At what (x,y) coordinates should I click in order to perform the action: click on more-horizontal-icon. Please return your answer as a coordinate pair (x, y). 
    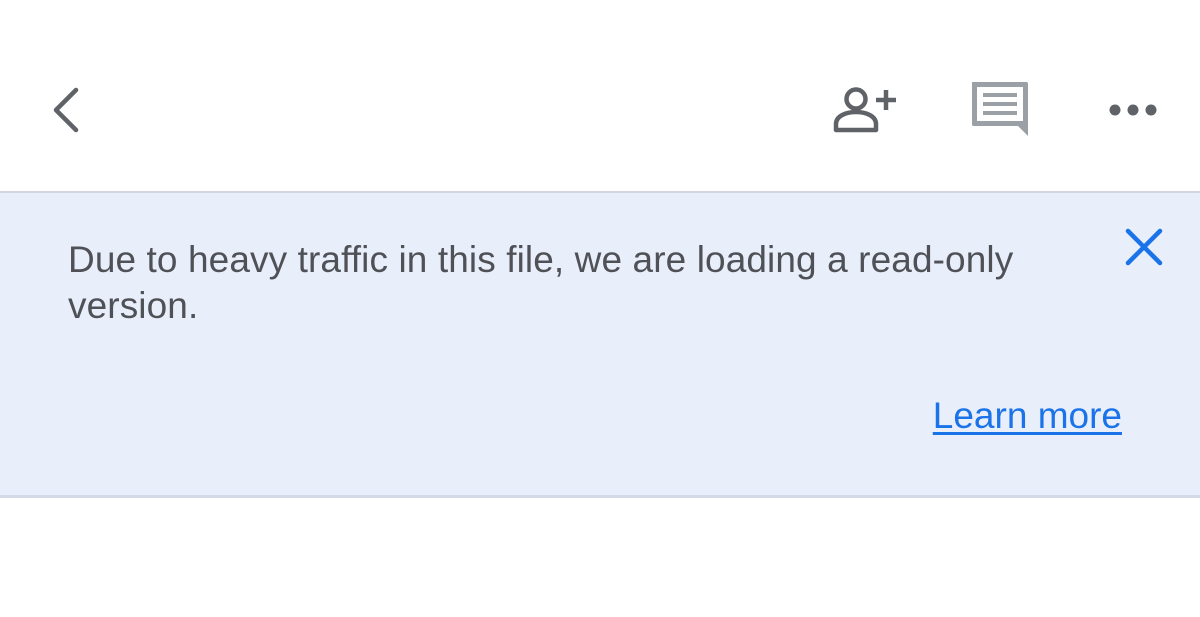
    Looking at the image, I should click on (1133, 110).